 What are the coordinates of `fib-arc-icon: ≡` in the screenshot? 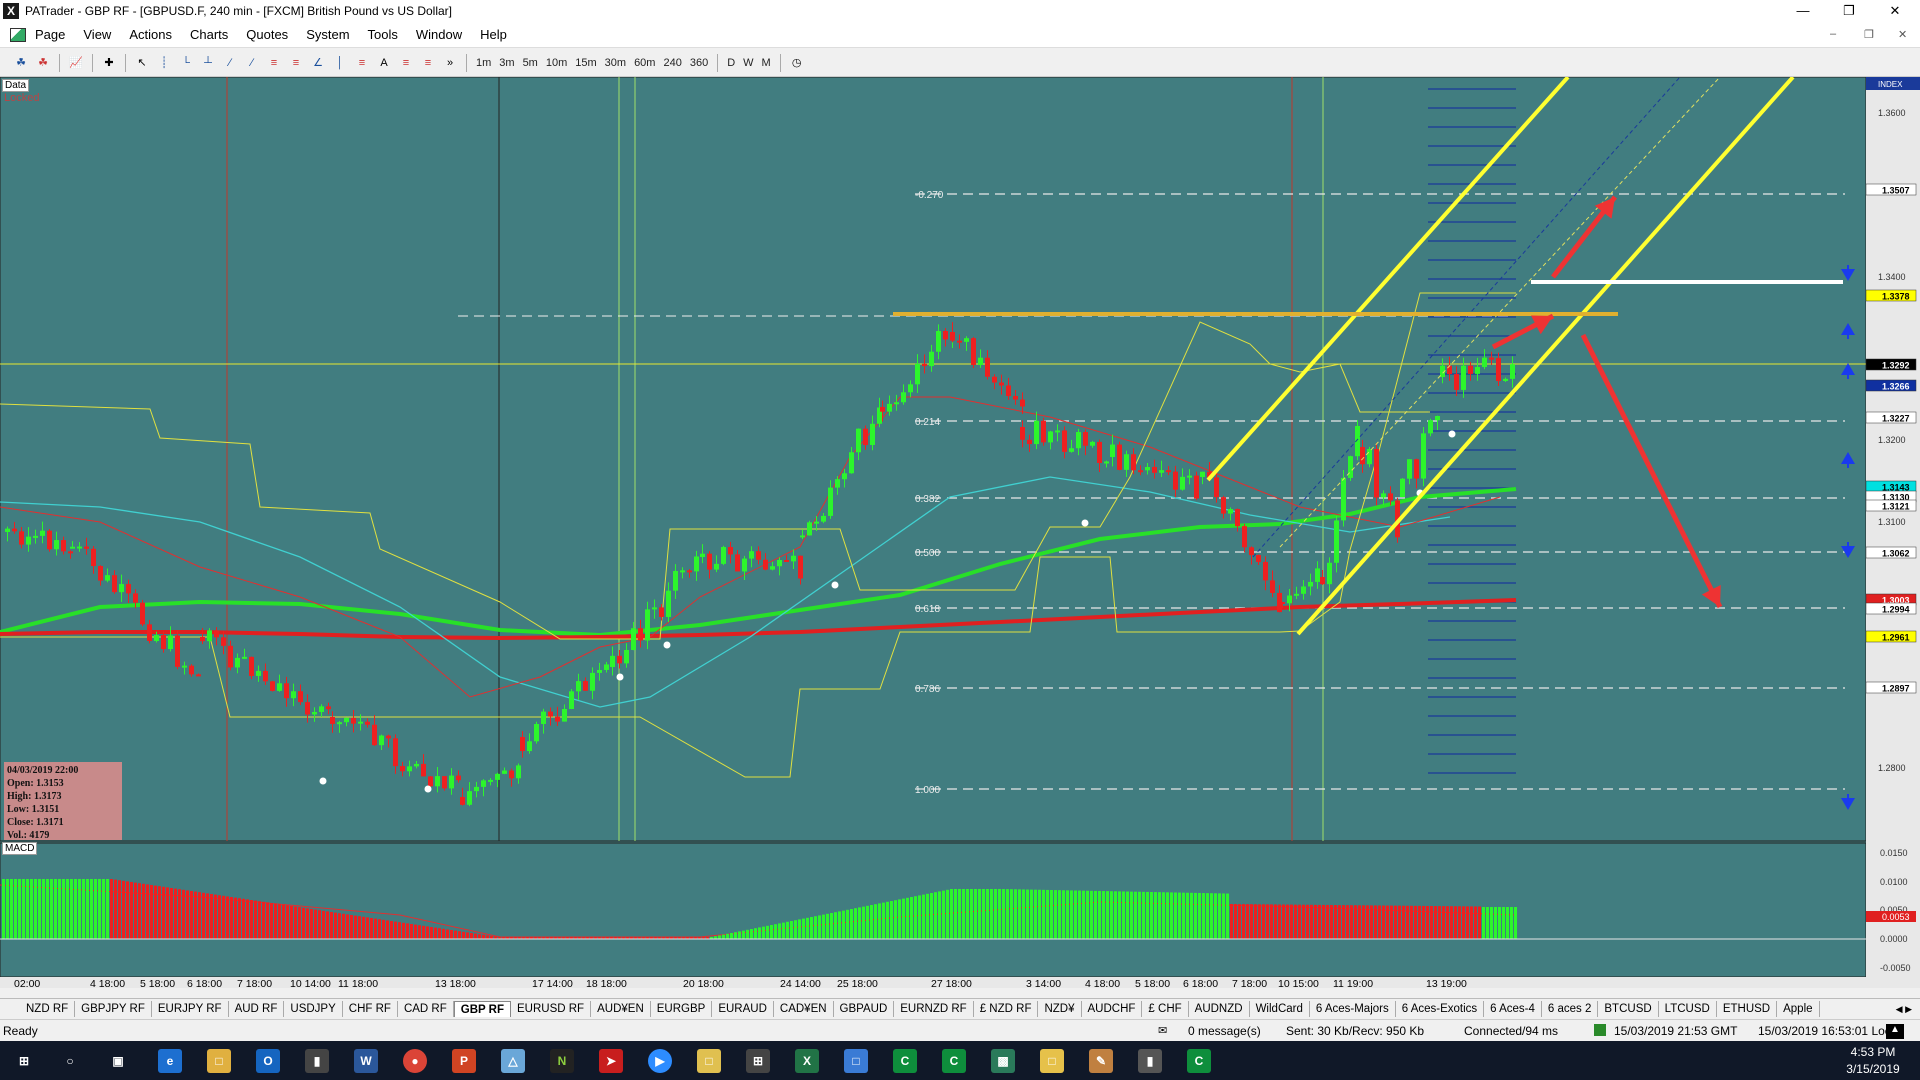 It's located at (362, 63).